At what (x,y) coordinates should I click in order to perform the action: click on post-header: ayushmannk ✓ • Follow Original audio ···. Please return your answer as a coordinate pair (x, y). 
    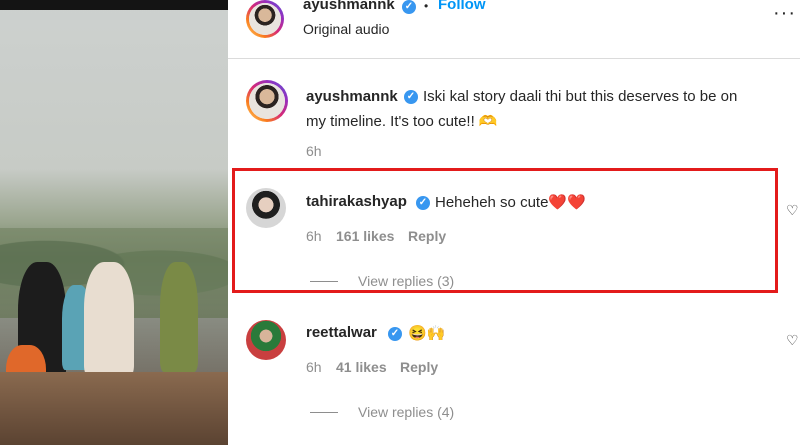
    Looking at the image, I should click on (514, 29).